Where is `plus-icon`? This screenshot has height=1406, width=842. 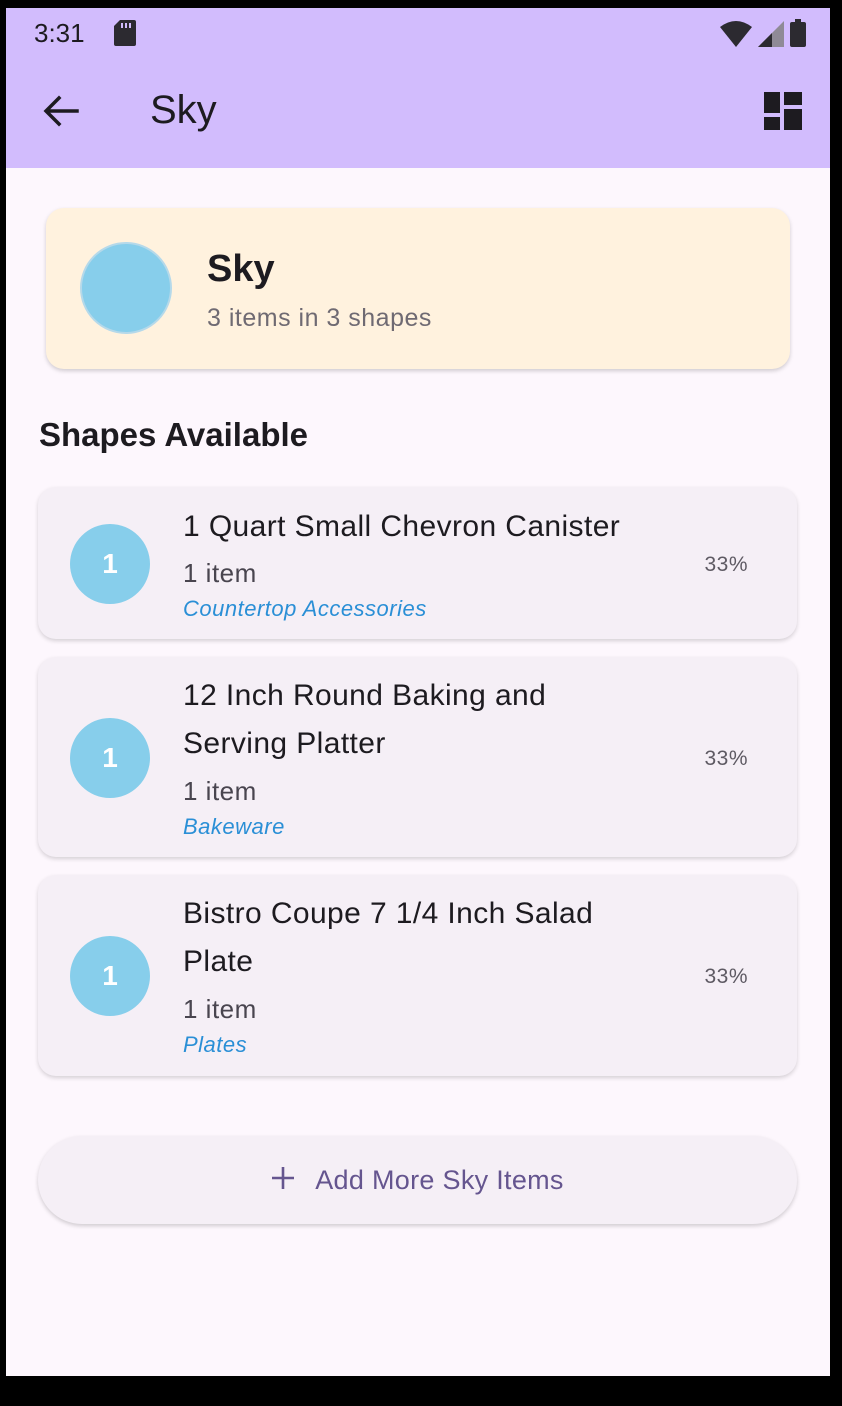
plus-icon is located at coordinates (283, 1180).